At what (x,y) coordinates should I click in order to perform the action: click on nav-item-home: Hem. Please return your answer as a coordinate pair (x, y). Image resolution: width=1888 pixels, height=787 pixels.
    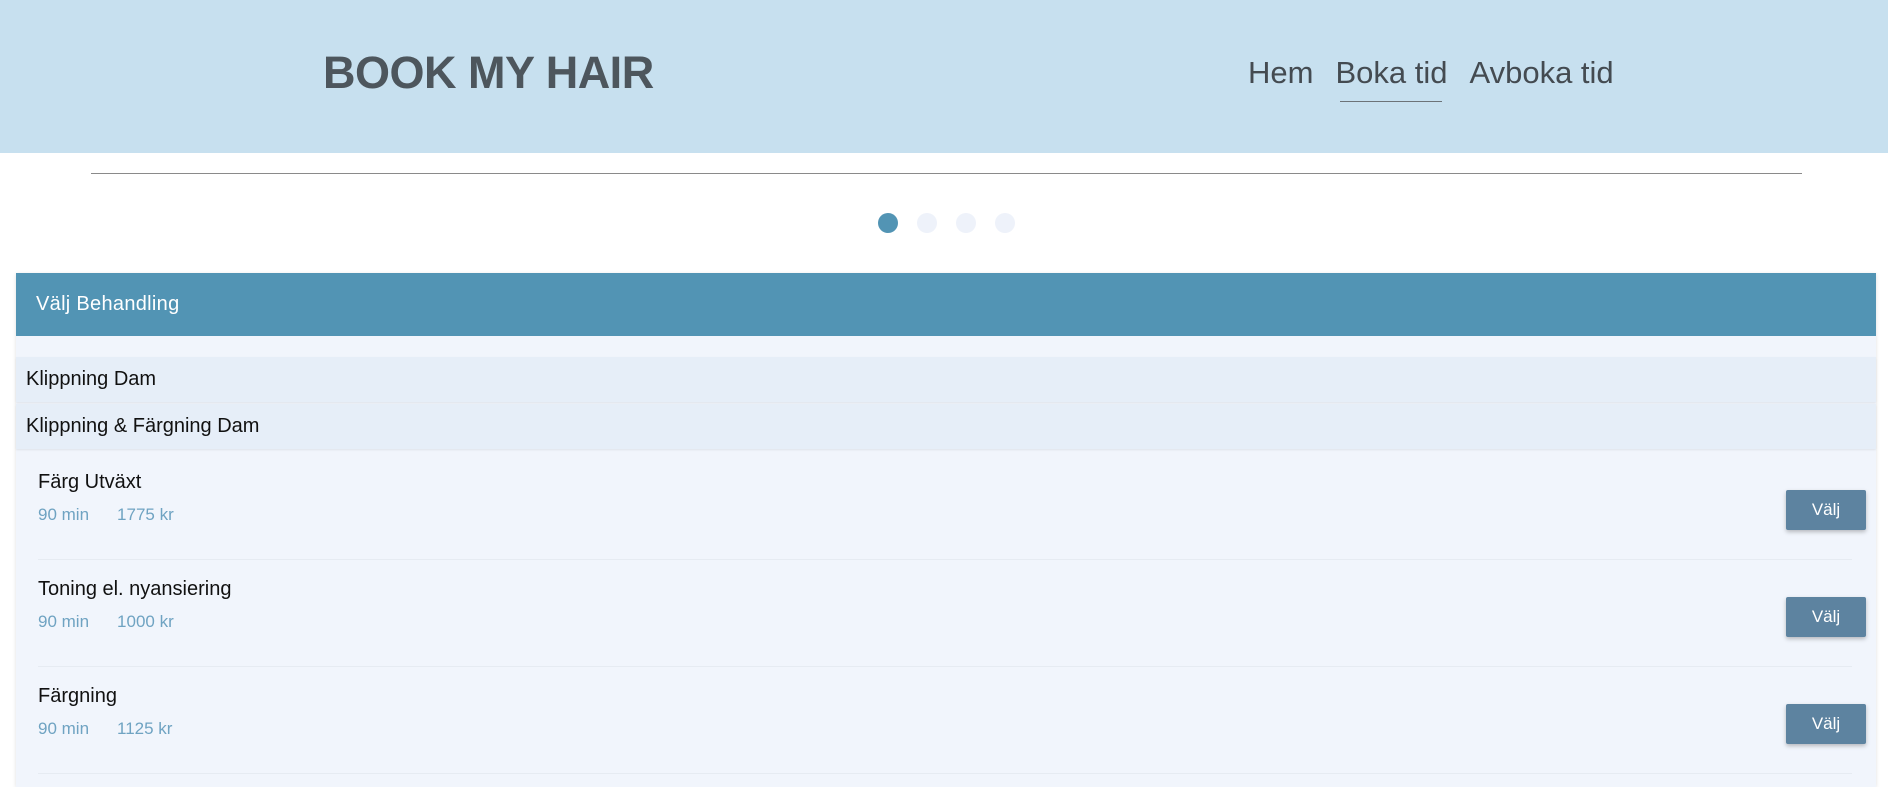
    Looking at the image, I should click on (1280, 73).